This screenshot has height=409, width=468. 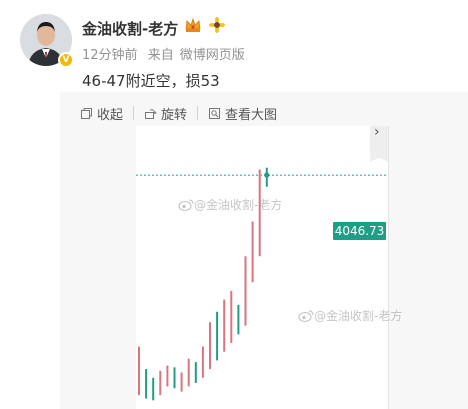 I want to click on collapse-icon, so click(x=86, y=113).